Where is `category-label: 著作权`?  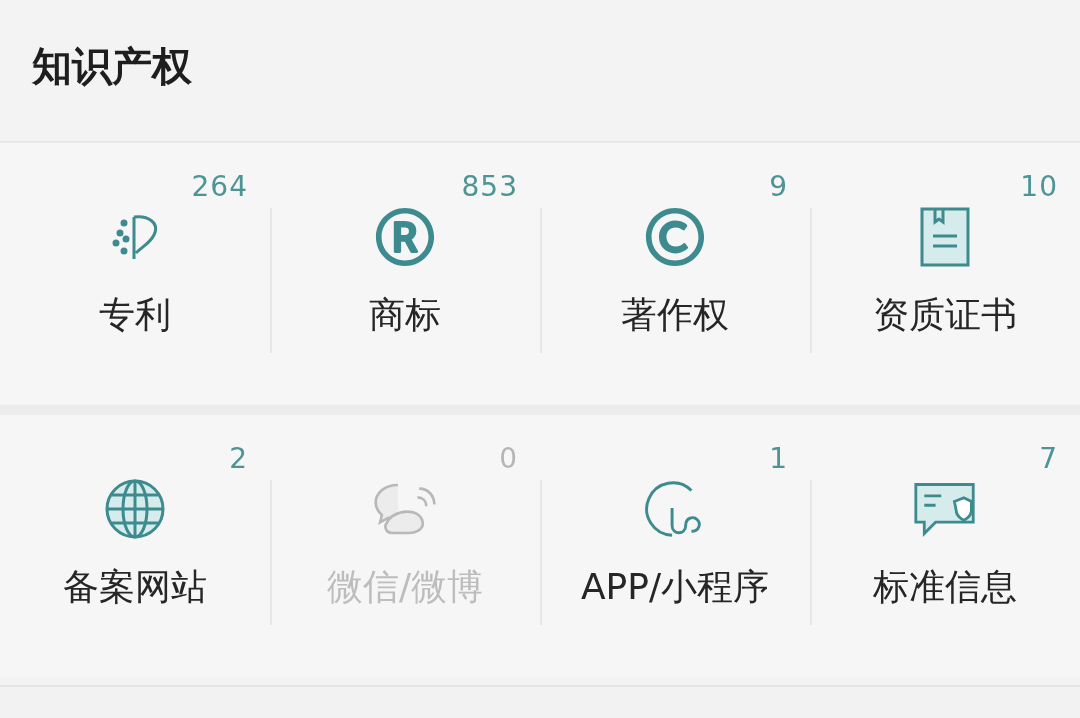
category-label: 著作权 is located at coordinates (675, 315).